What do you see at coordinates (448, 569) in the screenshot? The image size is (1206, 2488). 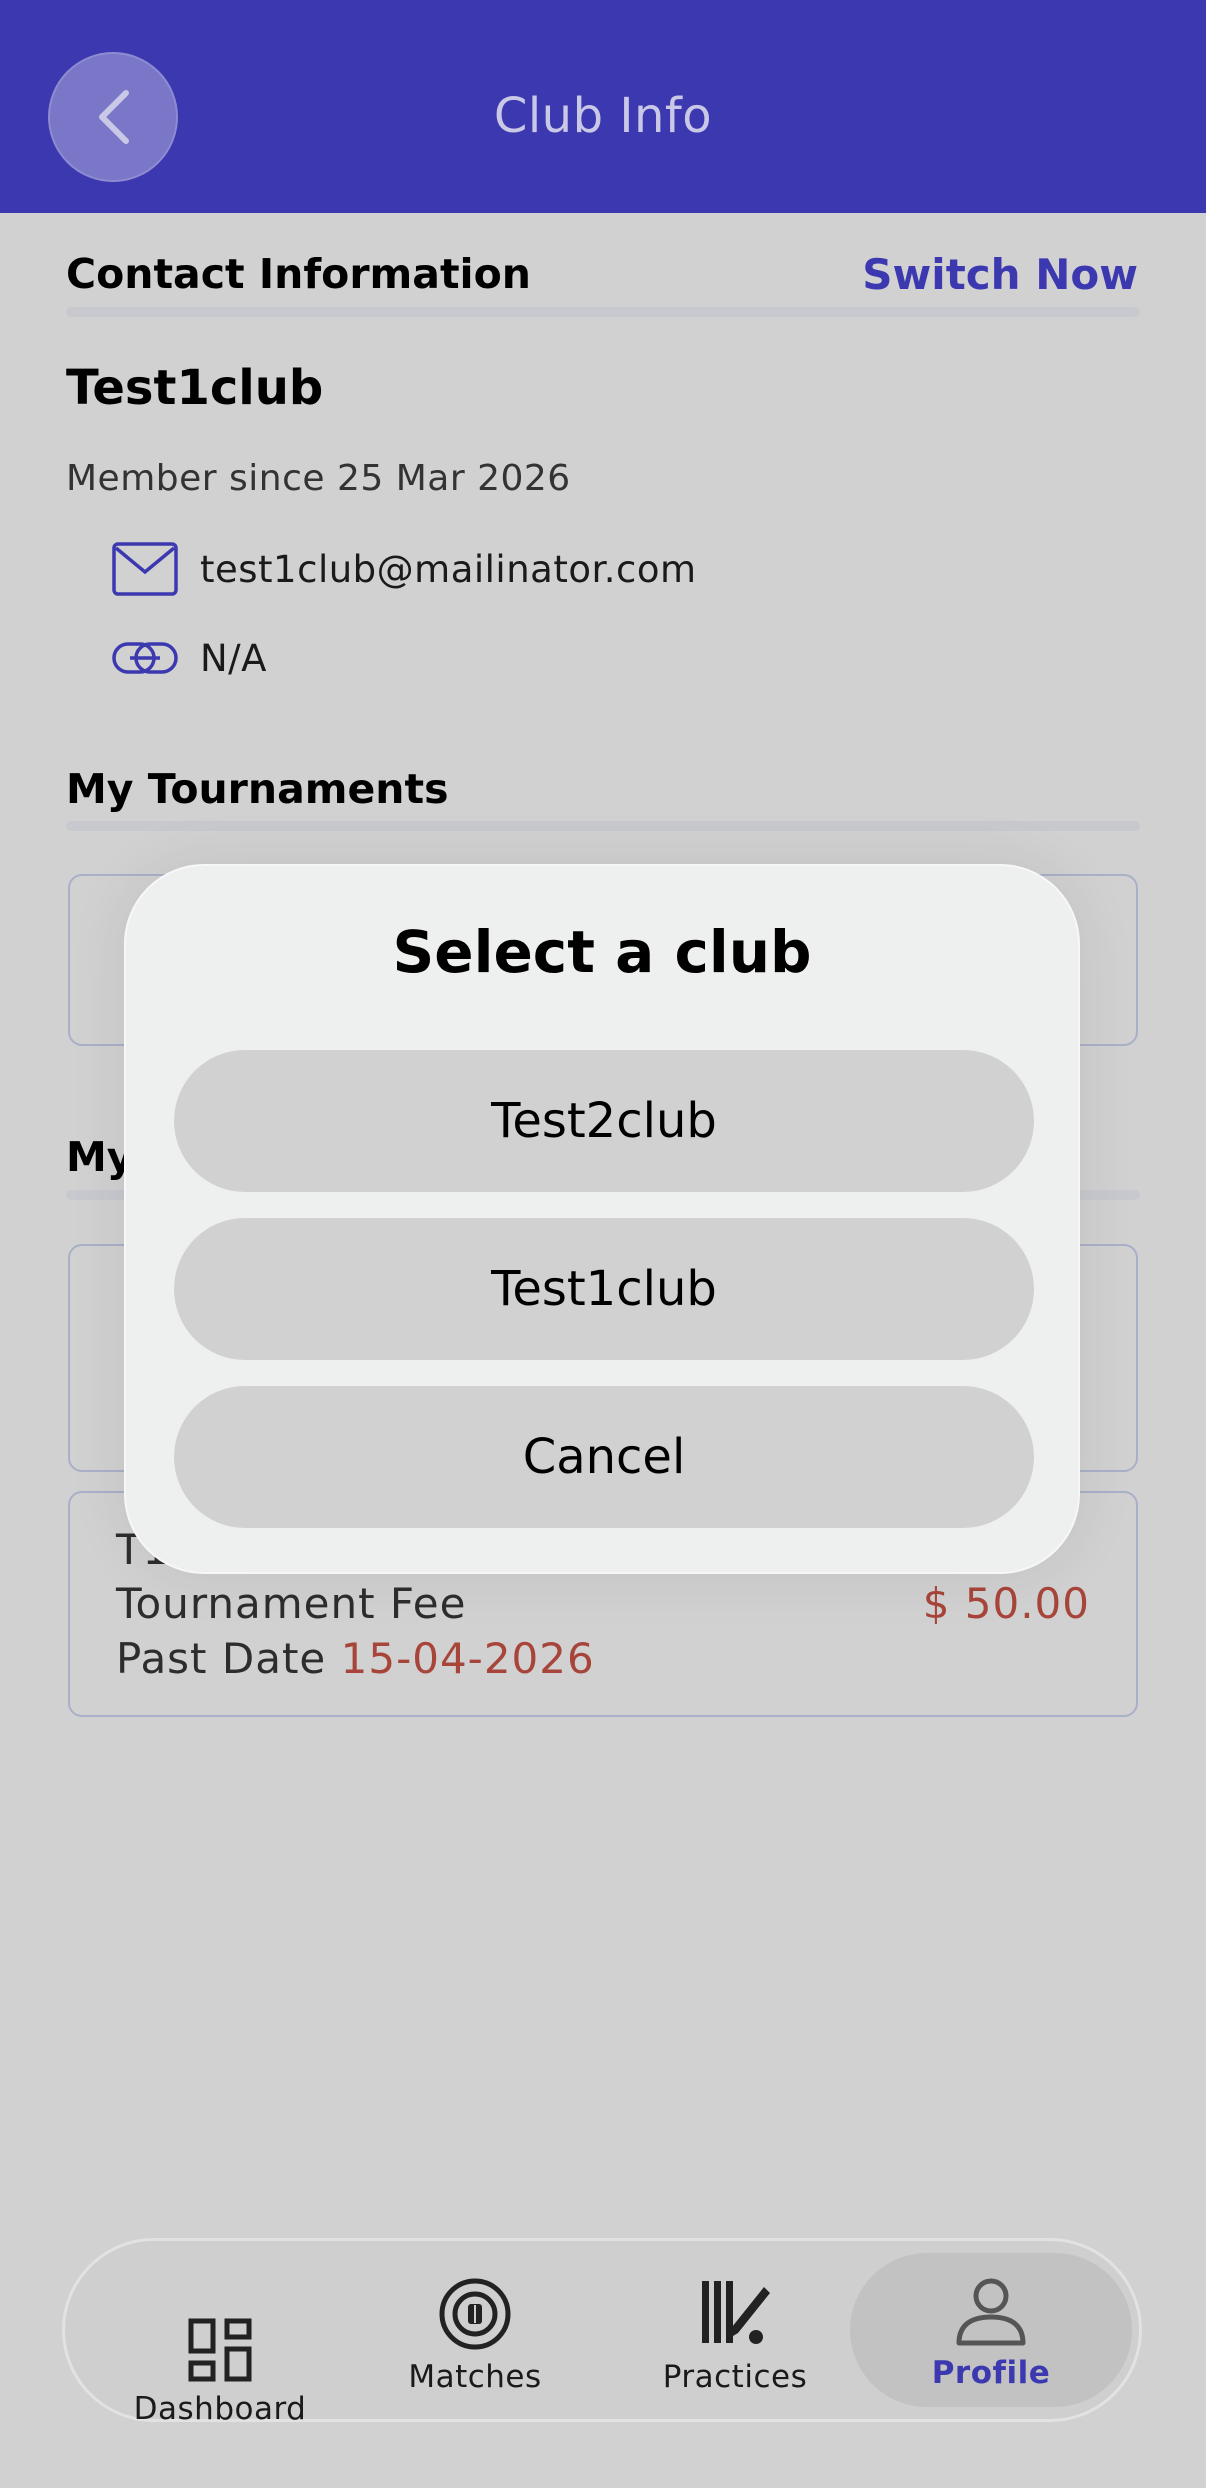 I see `email-text: test1club@mailinator.com` at bounding box center [448, 569].